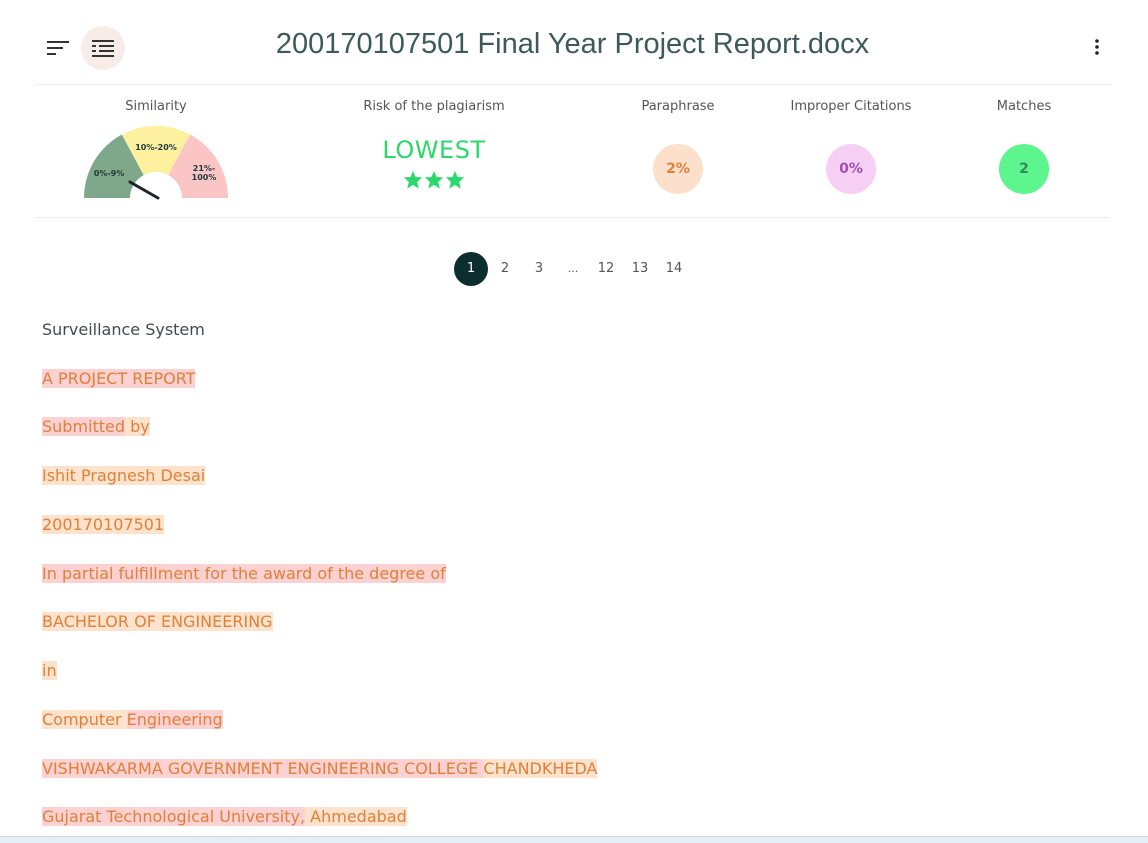  I want to click on paraphrased-text-segment: by, so click(137, 426).